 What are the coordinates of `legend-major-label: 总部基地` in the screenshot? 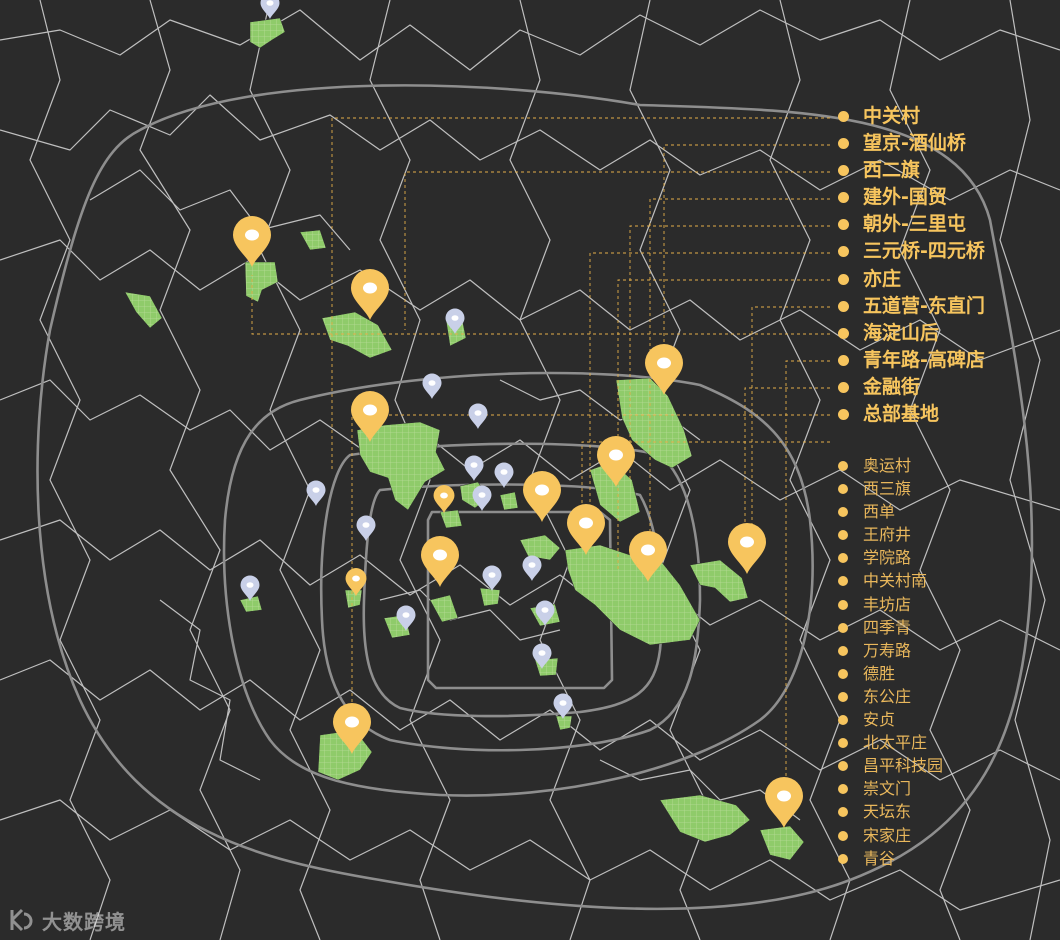 It's located at (901, 414).